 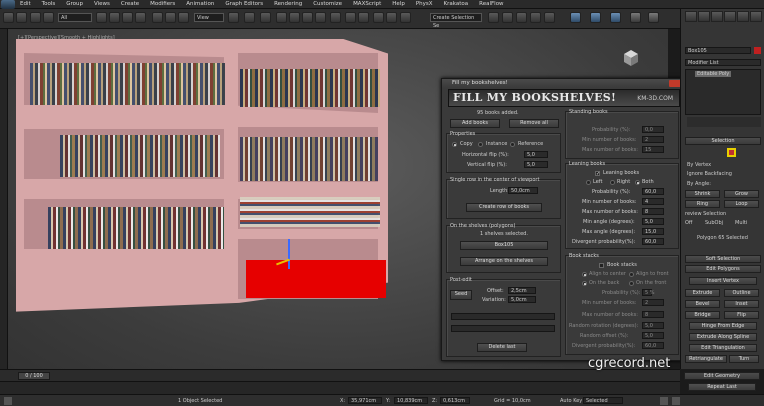 I want to click on next-frame-icon, so click(x=676, y=401).